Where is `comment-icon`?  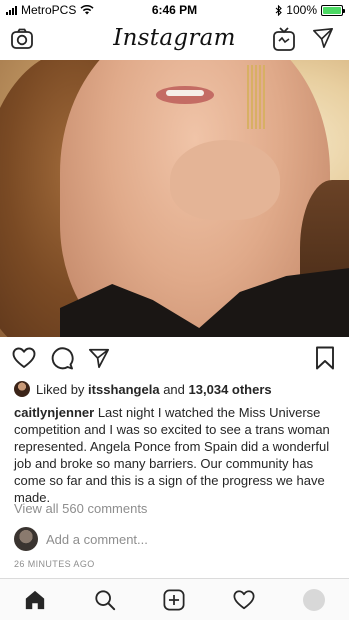 comment-icon is located at coordinates (62, 358).